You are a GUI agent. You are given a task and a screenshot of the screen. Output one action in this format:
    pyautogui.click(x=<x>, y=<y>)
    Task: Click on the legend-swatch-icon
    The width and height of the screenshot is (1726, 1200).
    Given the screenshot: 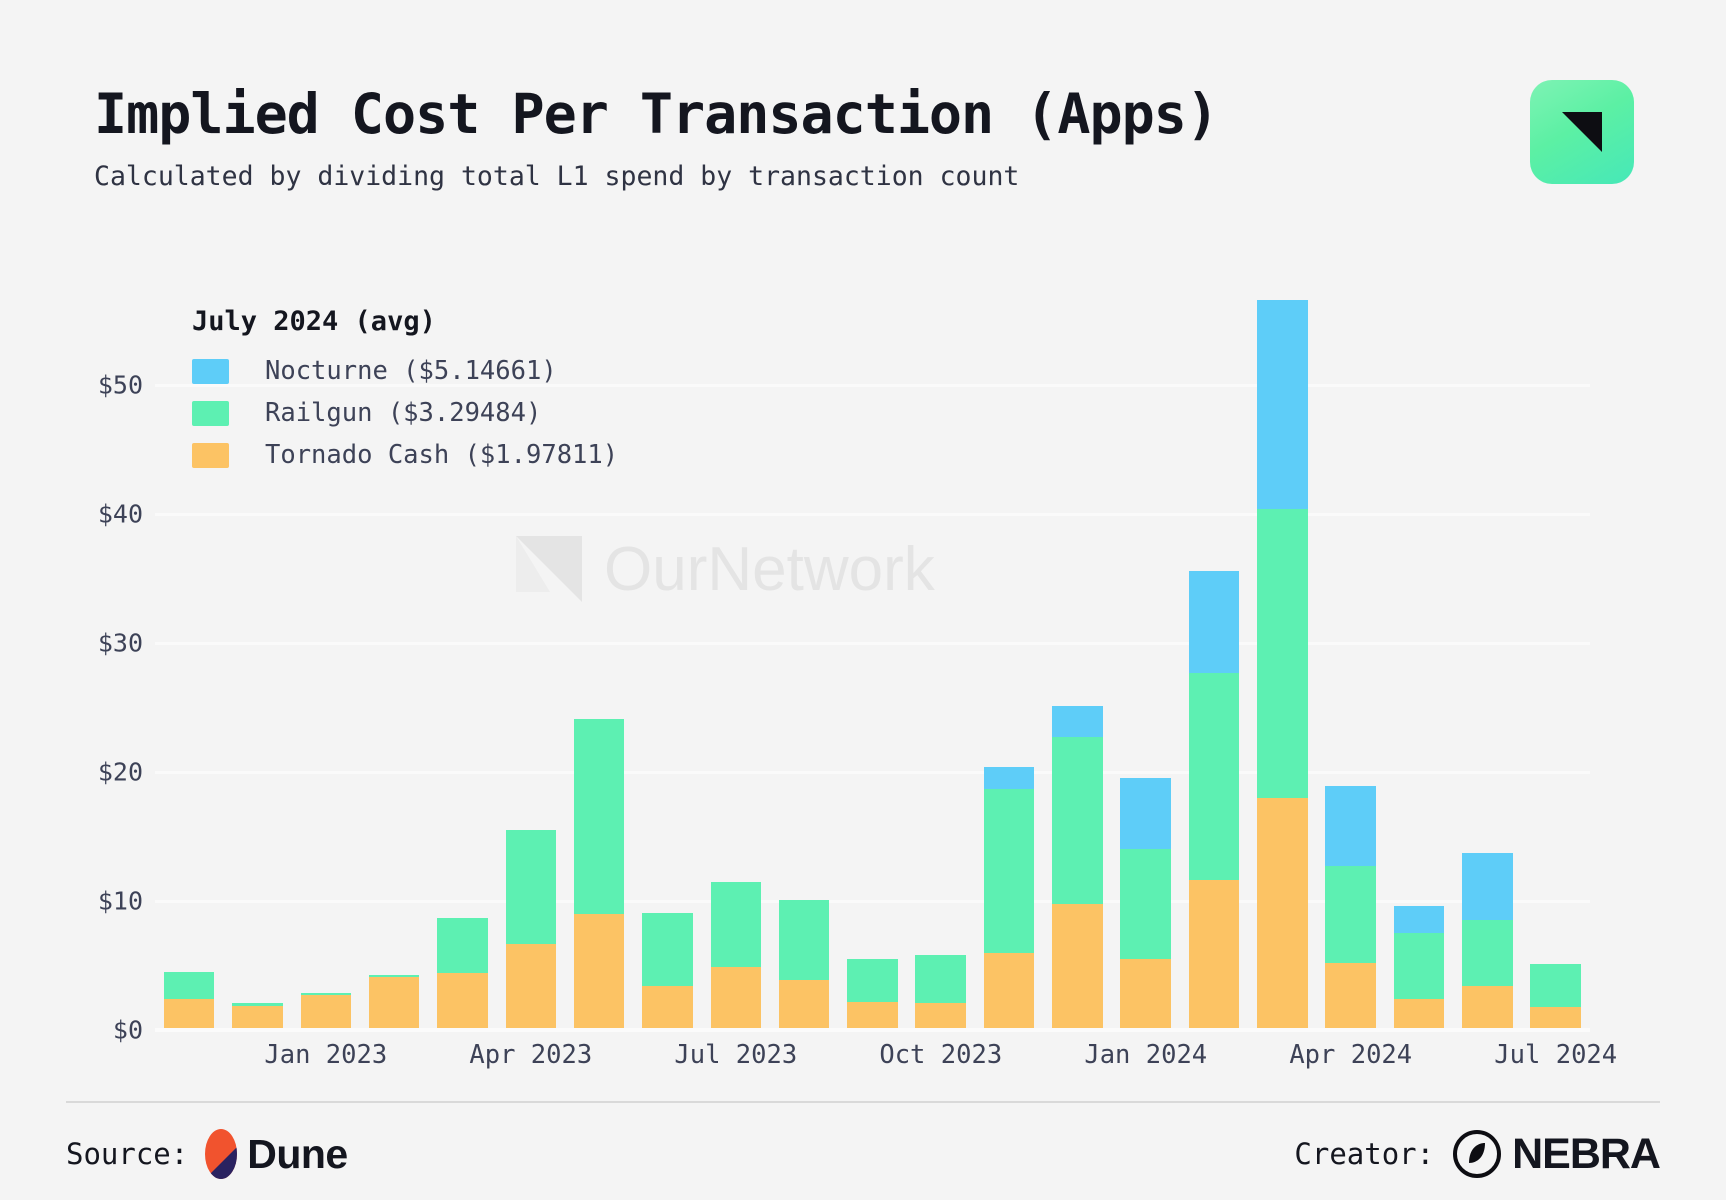 What is the action you would take?
    pyautogui.click(x=210, y=413)
    